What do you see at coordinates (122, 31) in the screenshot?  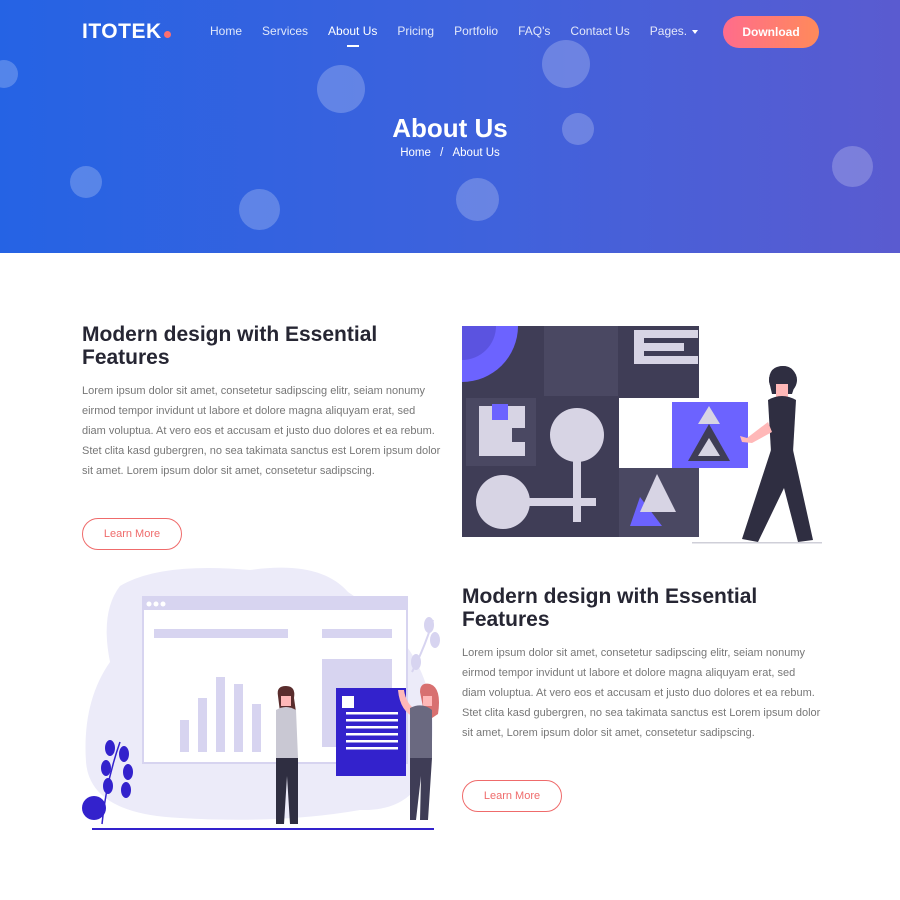 I see `brand-name: ITOTEK` at bounding box center [122, 31].